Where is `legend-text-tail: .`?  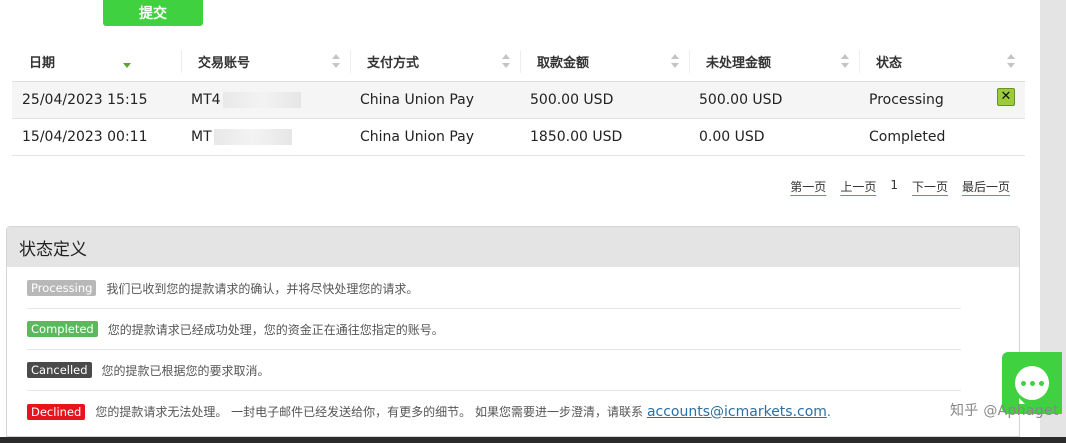 legend-text-tail: . is located at coordinates (828, 411).